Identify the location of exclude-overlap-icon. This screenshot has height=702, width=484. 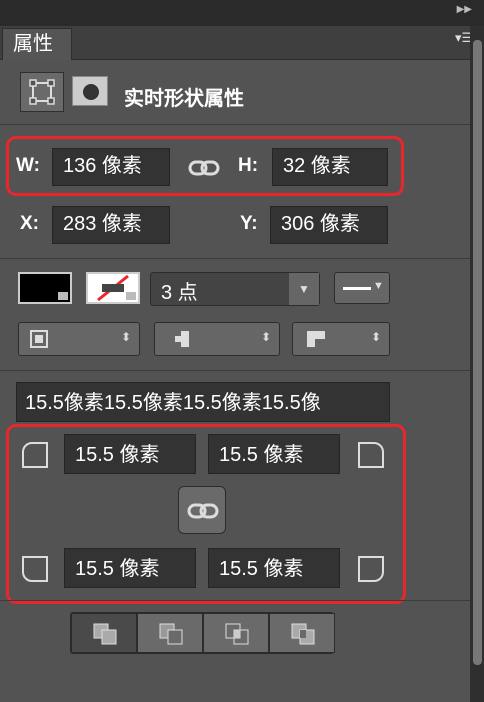
(303, 634).